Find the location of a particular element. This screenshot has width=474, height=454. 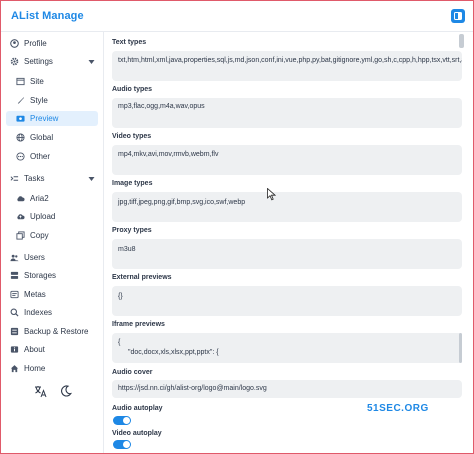

meta-icon is located at coordinates (14, 295).